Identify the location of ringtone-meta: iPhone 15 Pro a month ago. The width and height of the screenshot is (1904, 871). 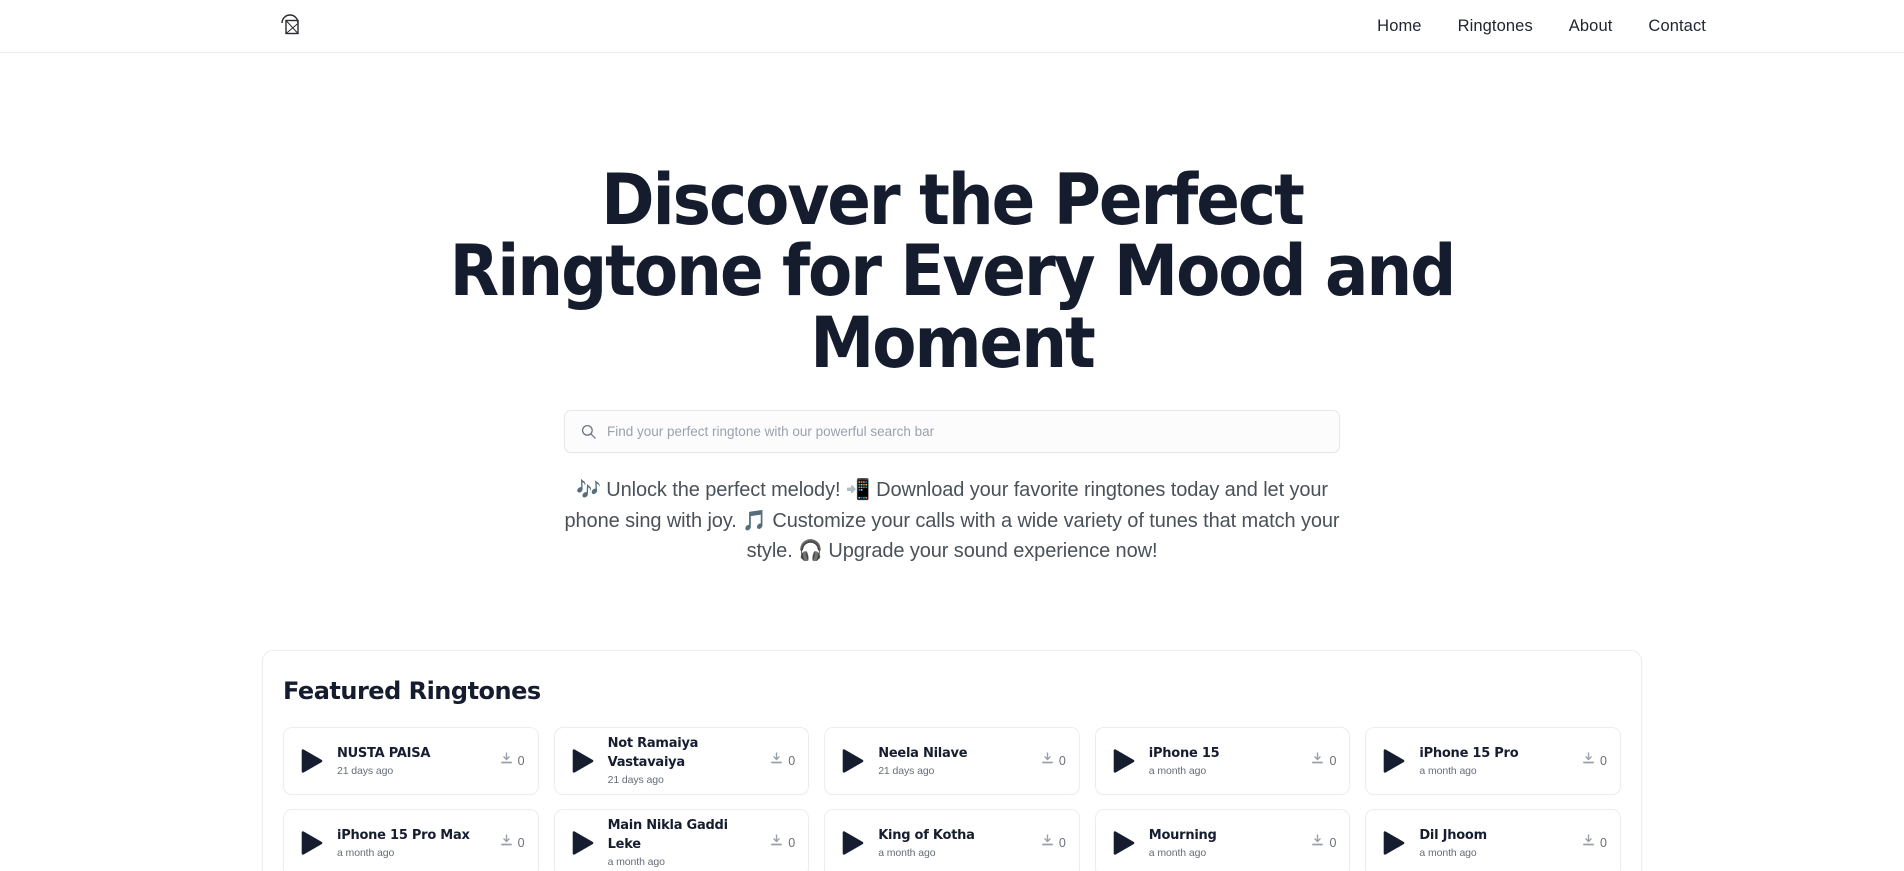
(1494, 762).